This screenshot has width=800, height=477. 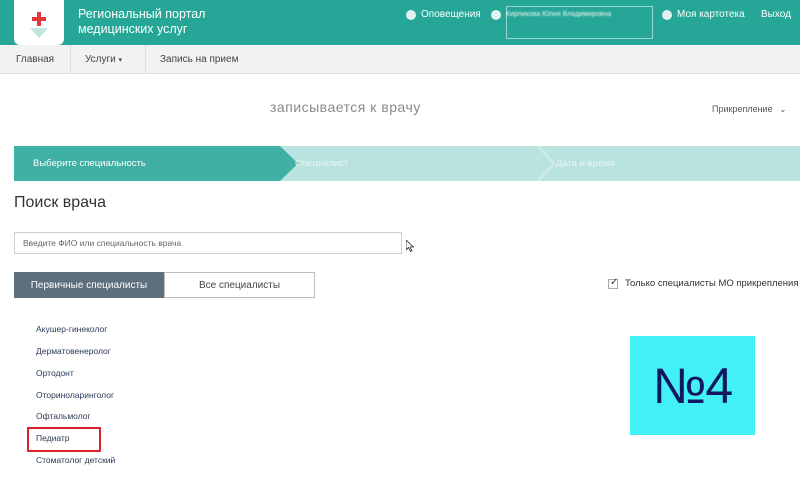 What do you see at coordinates (120, 60) in the screenshot?
I see `chevron-down-icon: ▾` at bounding box center [120, 60].